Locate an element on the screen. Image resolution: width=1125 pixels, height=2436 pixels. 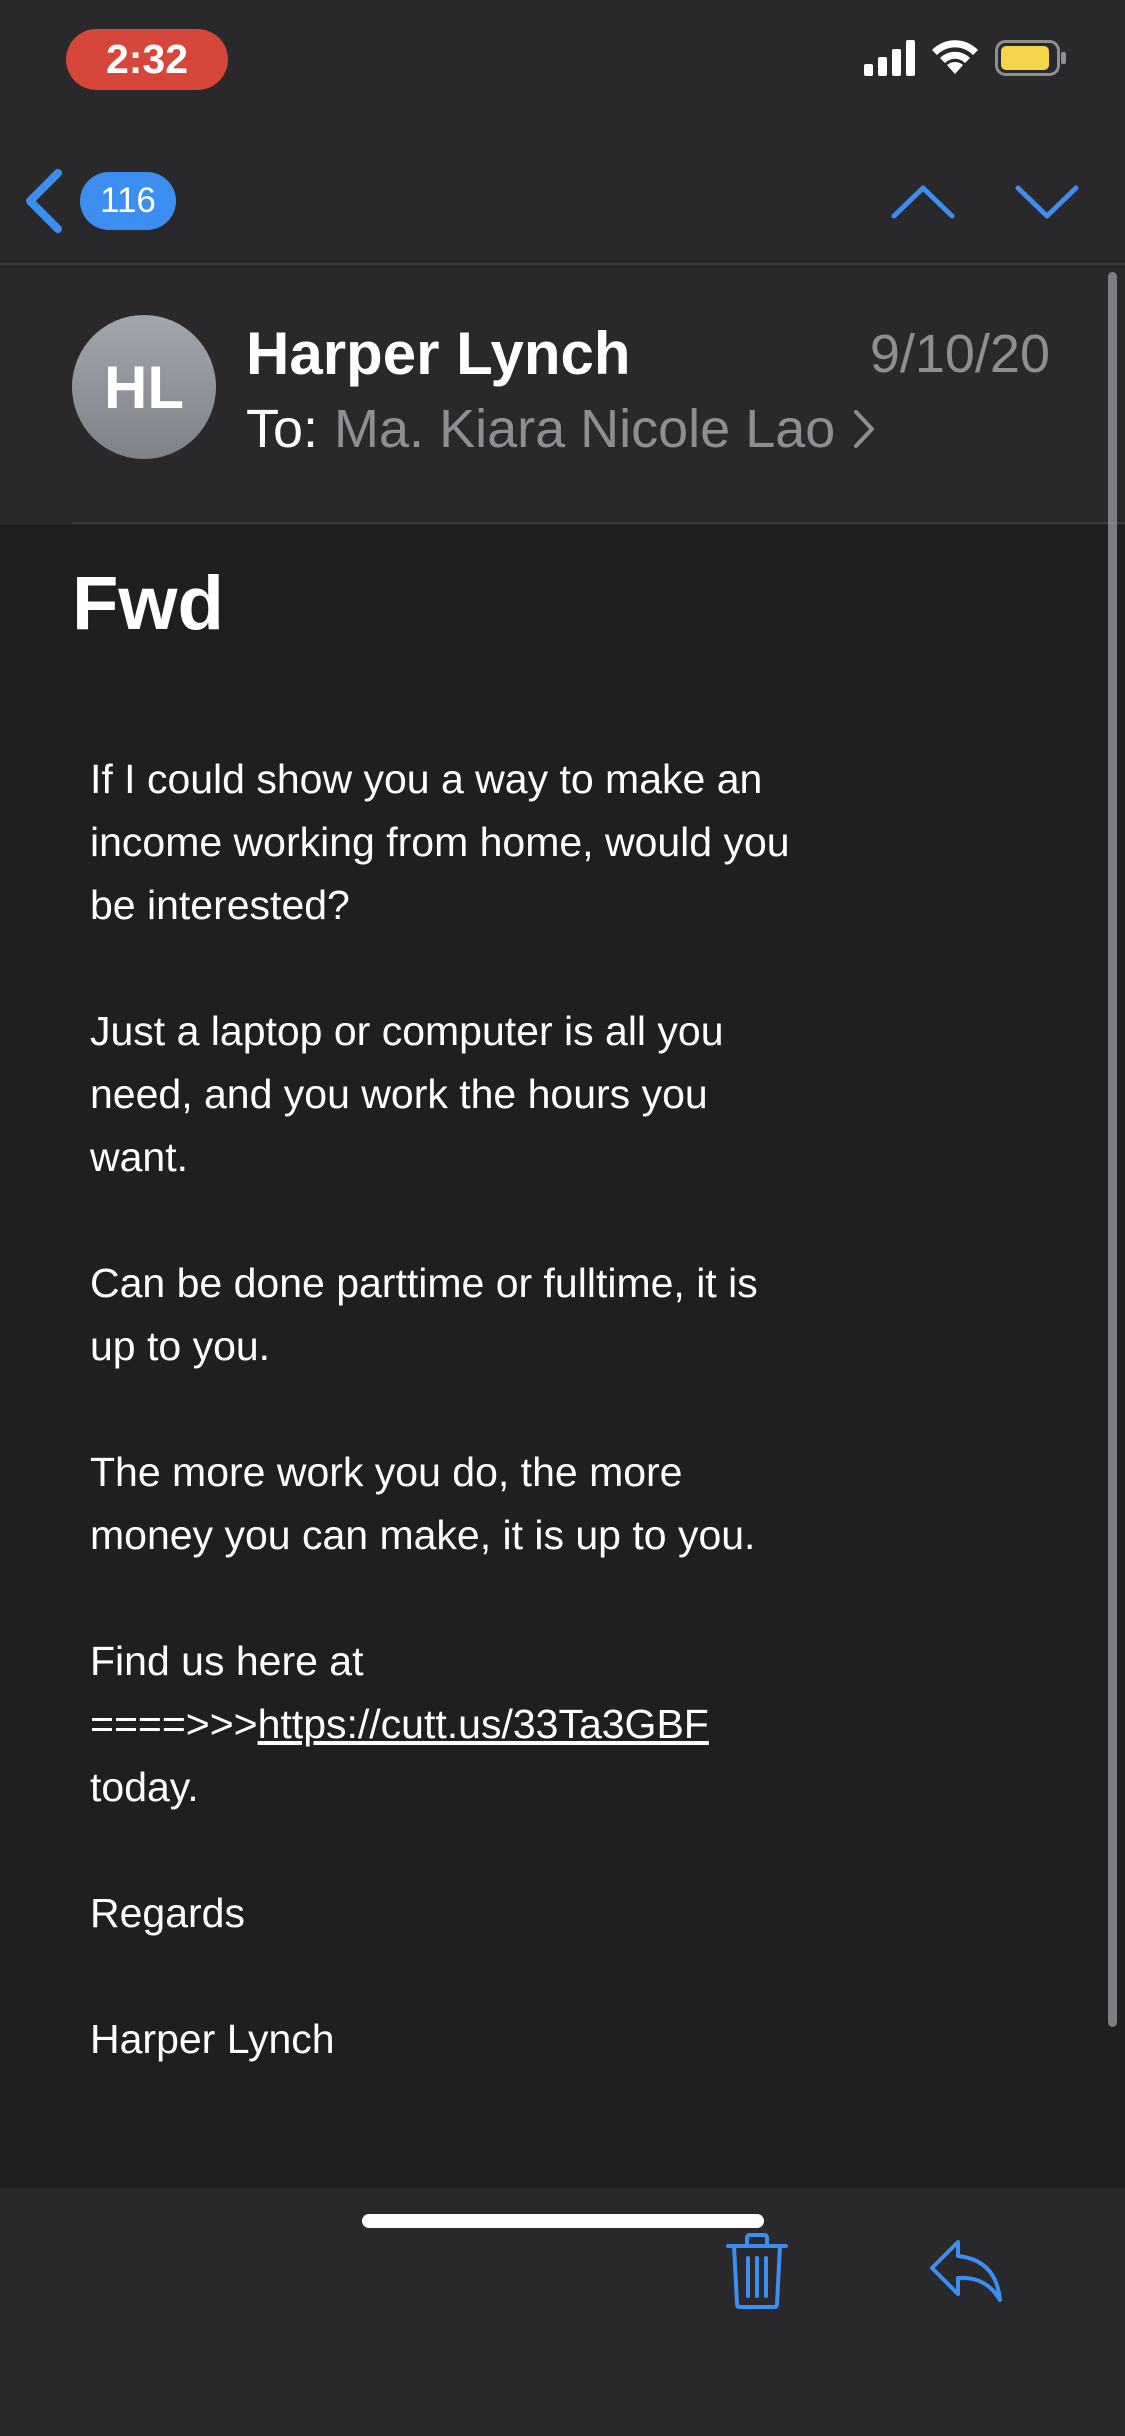
back-button: 116 is located at coordinates (102, 201).